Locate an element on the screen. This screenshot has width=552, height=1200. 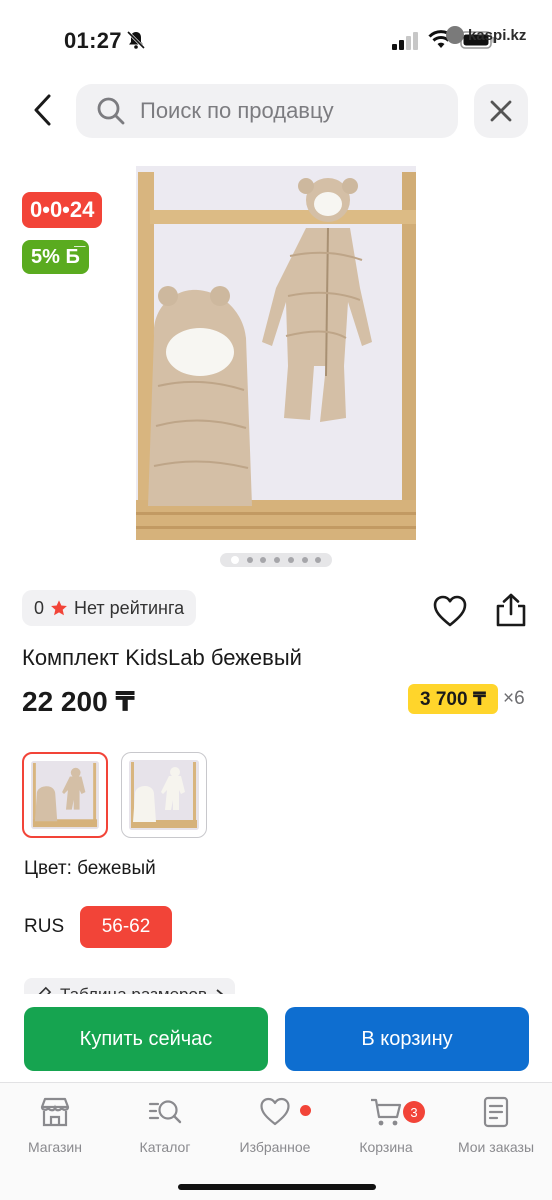
installment-timer-badge: 0•0•24 is located at coordinates (62, 210).